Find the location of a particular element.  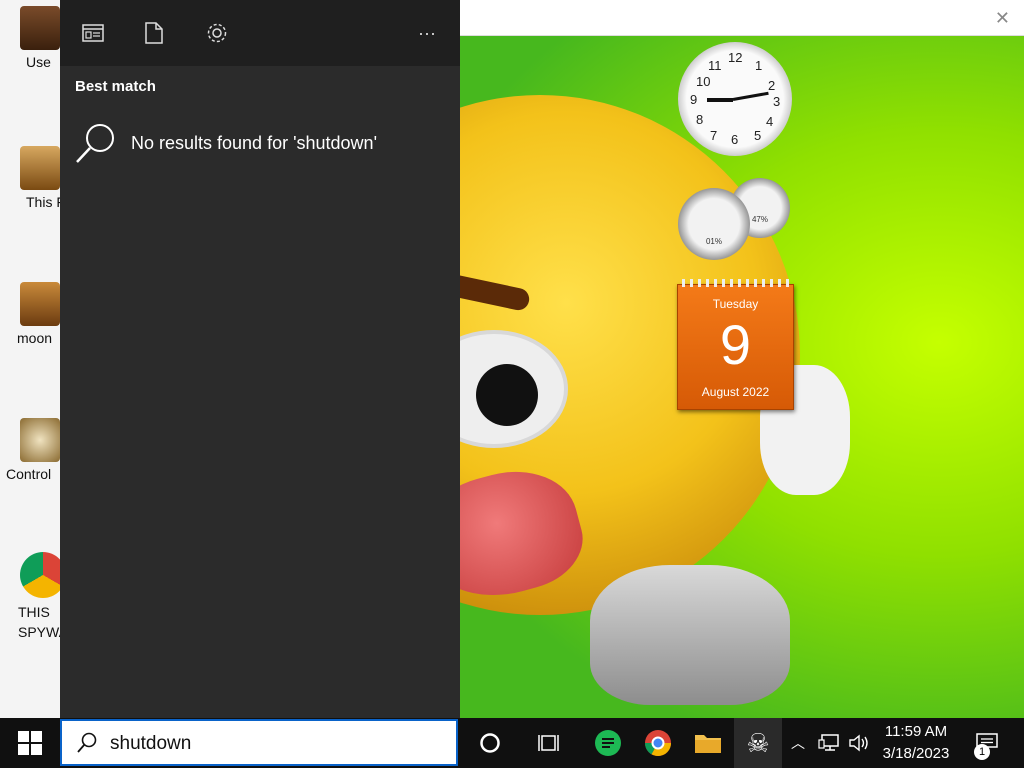

user-folder-icon is located at coordinates (40, 28).